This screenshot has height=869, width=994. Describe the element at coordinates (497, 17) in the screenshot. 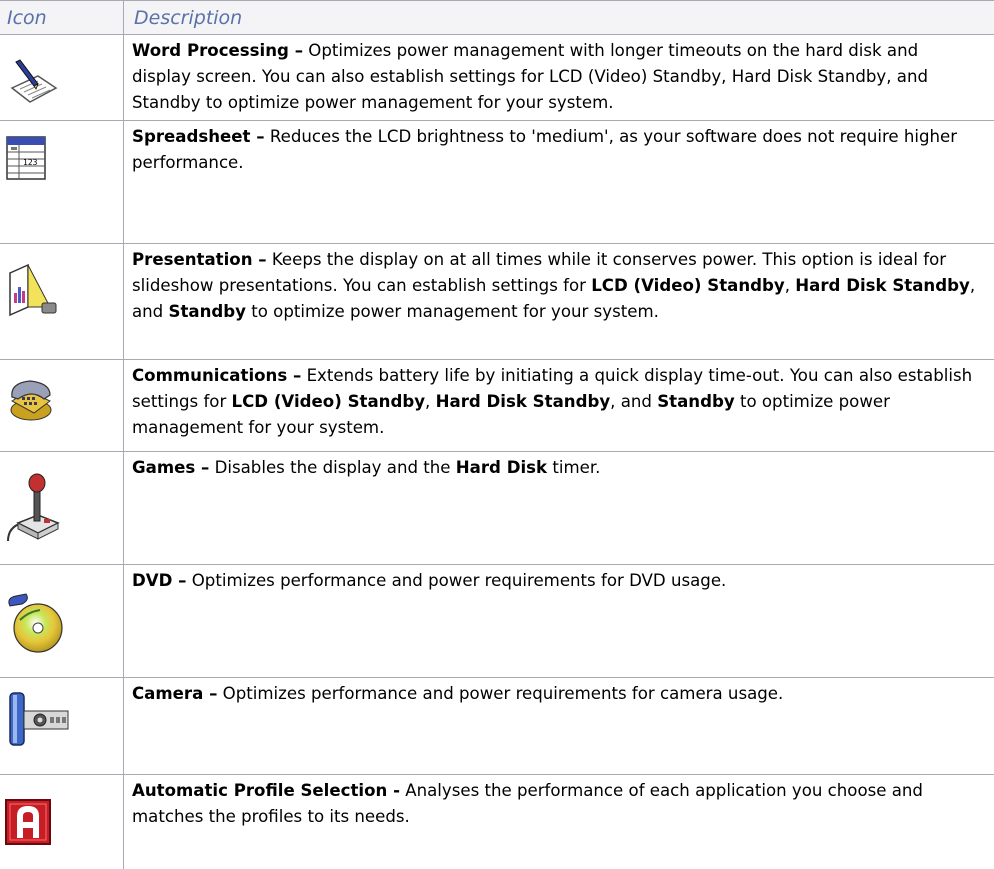

I see `table-header: Icon Description` at that location.